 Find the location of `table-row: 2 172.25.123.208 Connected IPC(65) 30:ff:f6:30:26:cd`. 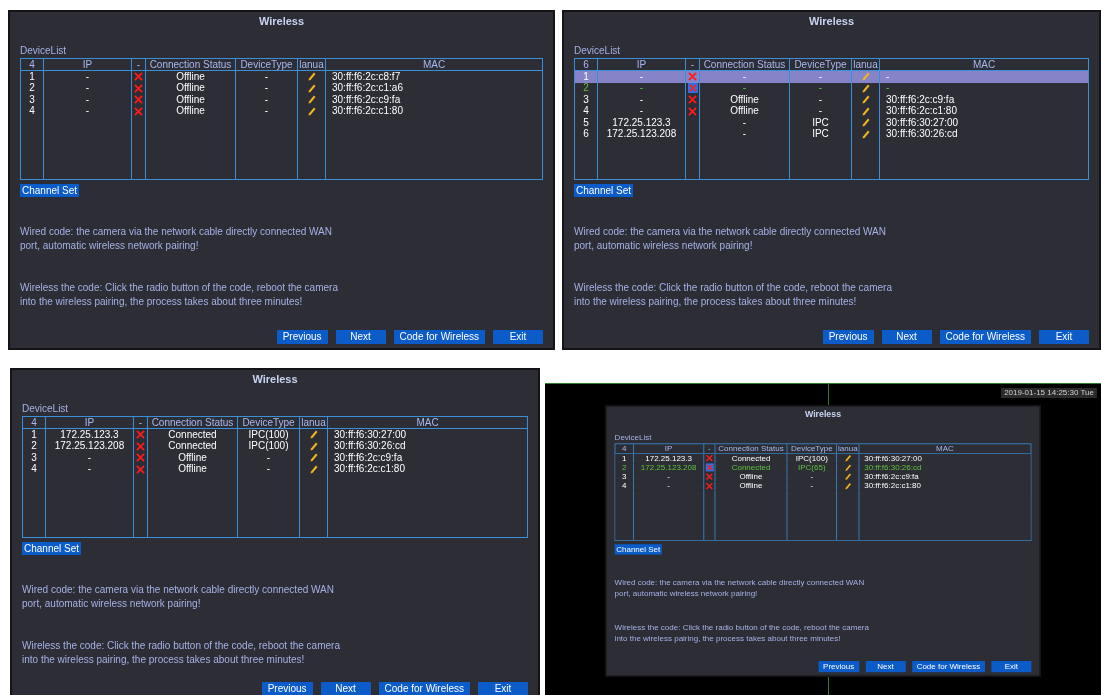

table-row: 2 172.25.123.208 Connected IPC(65) 30:ff:f6:30:26:cd is located at coordinates (823, 468).